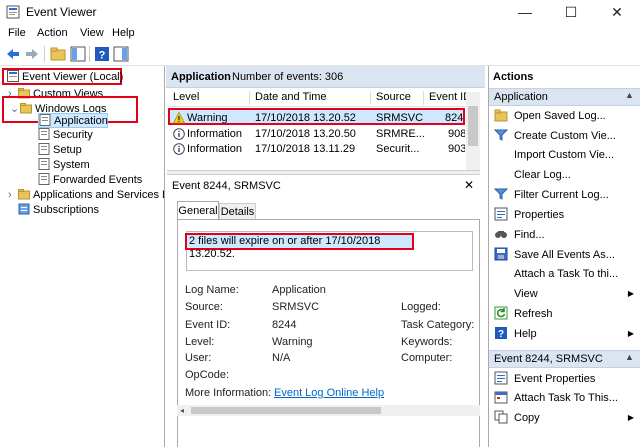  What do you see at coordinates (121, 54) in the screenshot?
I see `show-hide-action-pane-icon` at bounding box center [121, 54].